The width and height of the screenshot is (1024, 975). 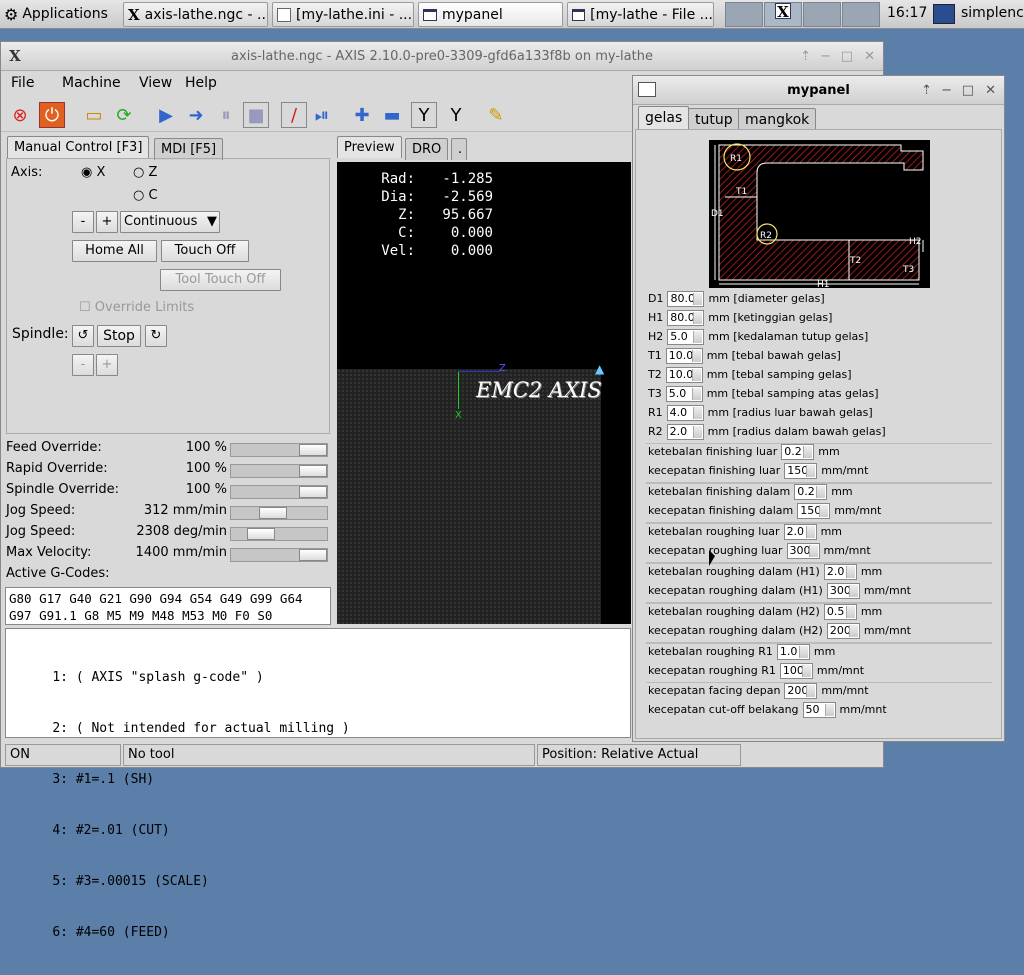 I want to click on run-icon: ▶, so click(x=166, y=115).